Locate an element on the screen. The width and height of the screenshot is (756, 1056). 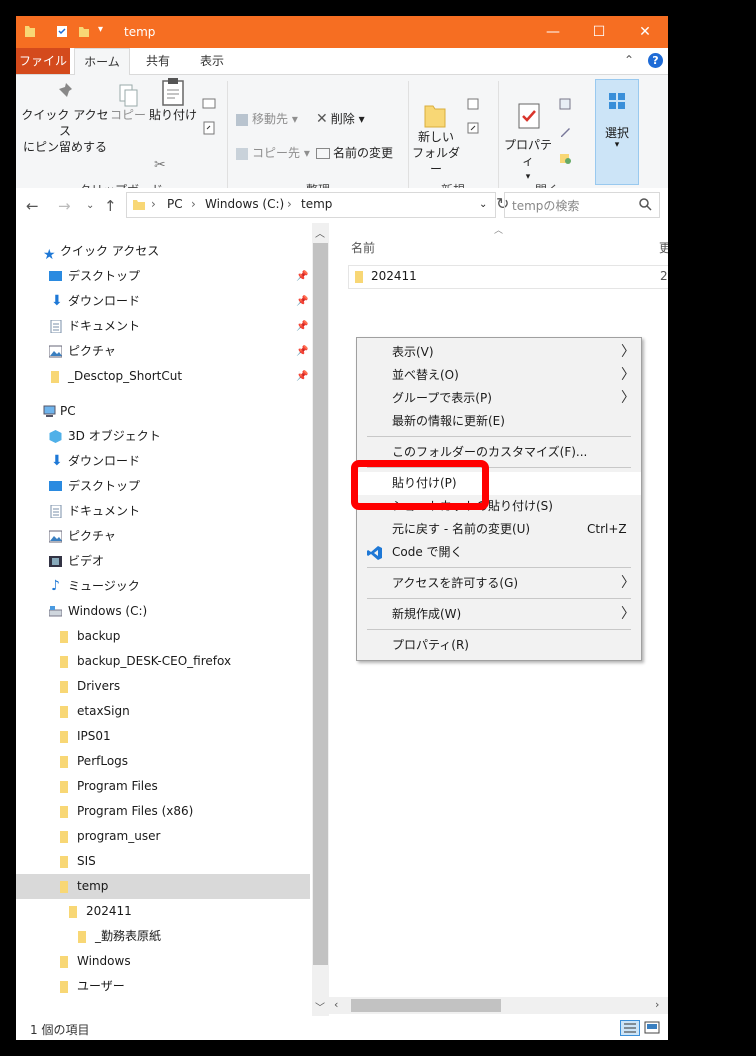
move-to-button: 移動先 ▾ is located at coordinates (267, 119).